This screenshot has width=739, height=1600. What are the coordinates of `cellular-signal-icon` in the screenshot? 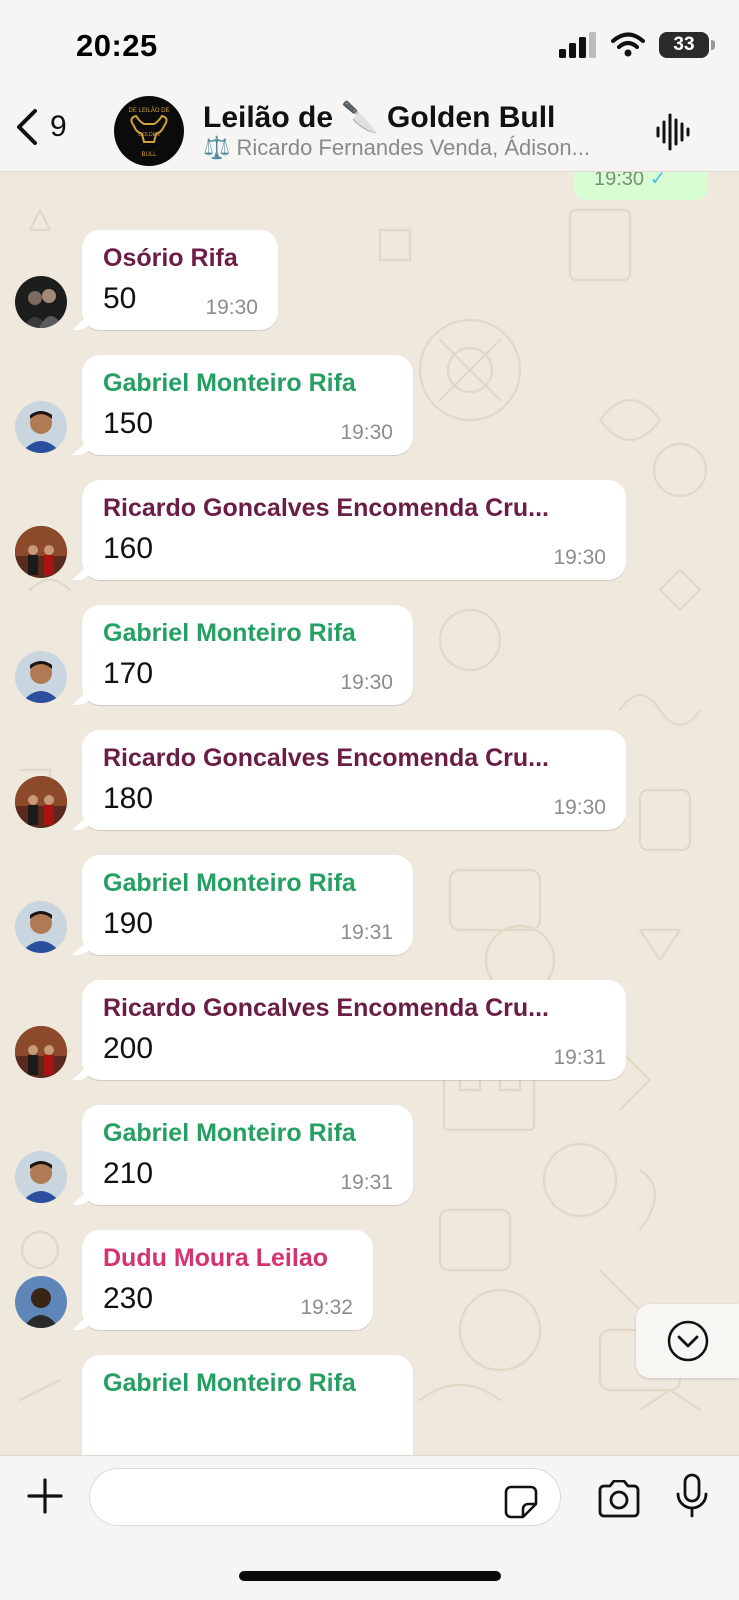 It's located at (577, 45).